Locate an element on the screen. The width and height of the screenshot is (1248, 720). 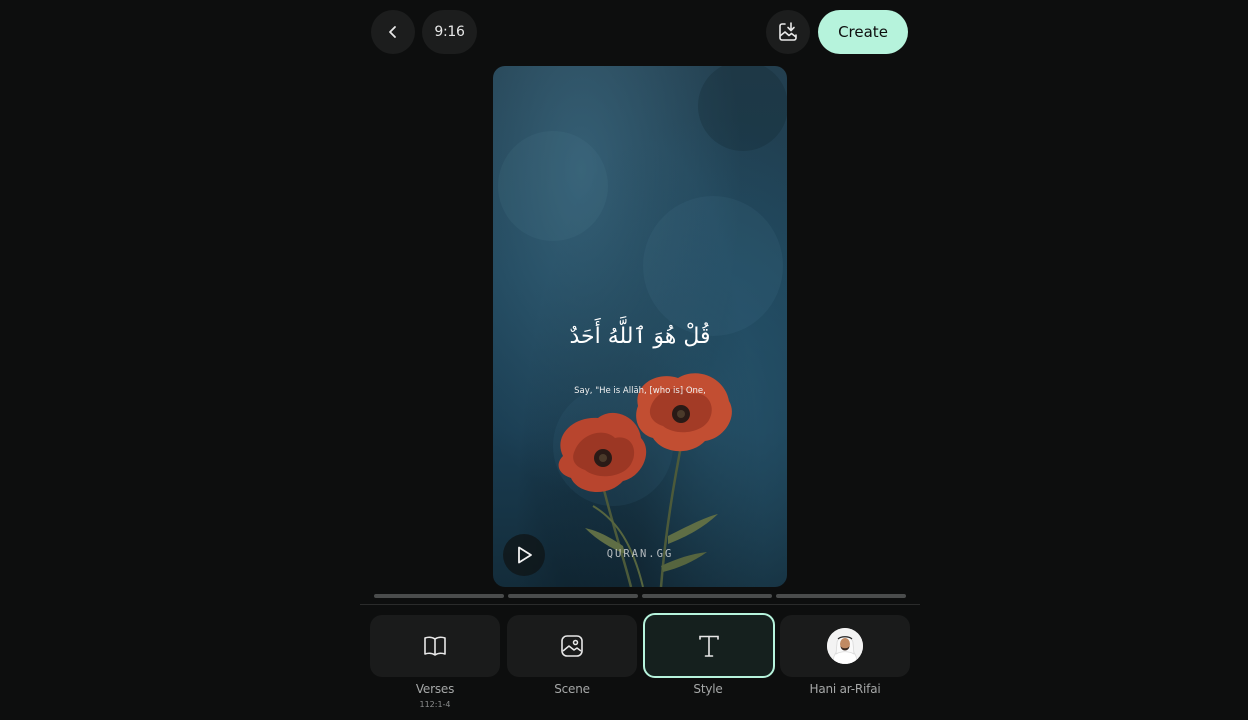
image-icon is located at coordinates (572, 646).